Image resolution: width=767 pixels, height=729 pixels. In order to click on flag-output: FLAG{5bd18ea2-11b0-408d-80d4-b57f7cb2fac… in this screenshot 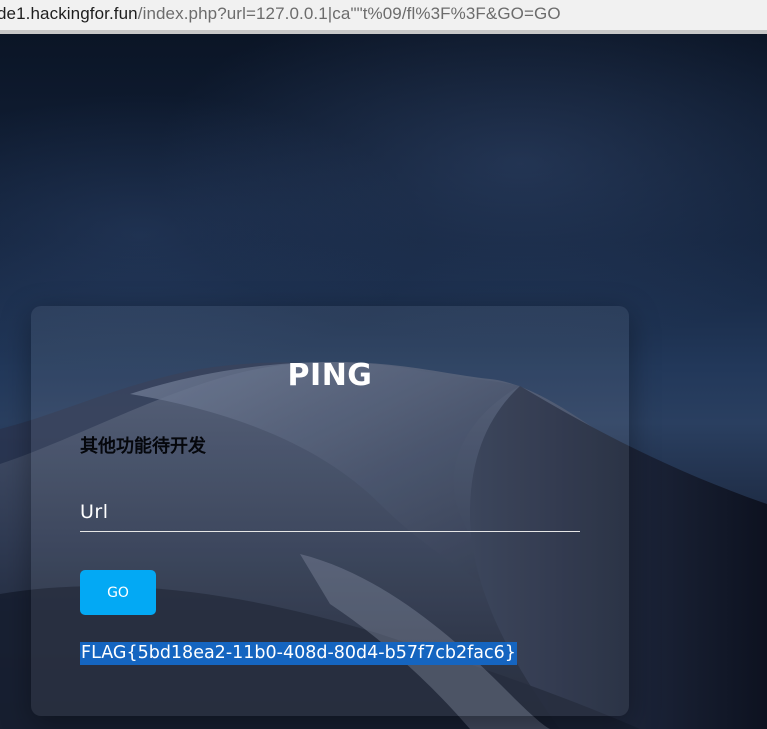, I will do `click(298, 653)`.